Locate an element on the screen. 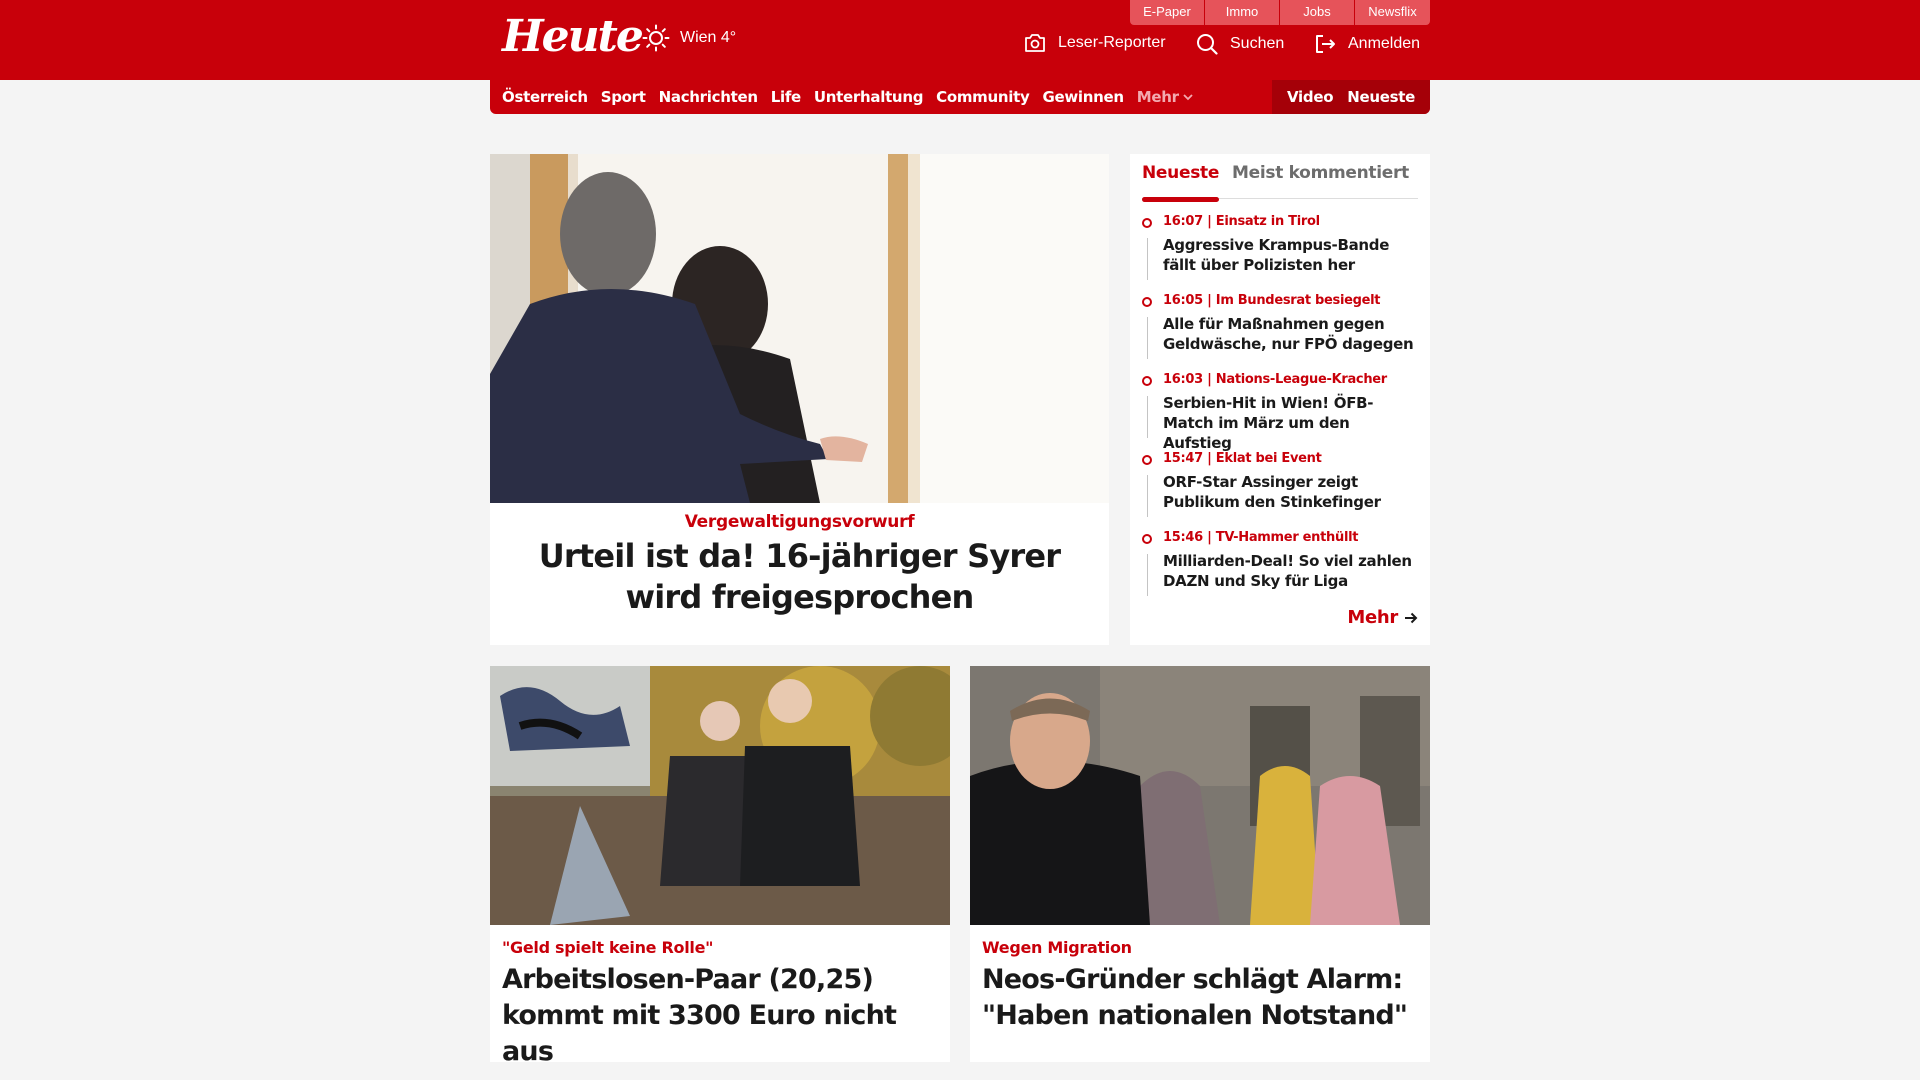  nav-item-oesterreich: Österreich is located at coordinates (545, 97).